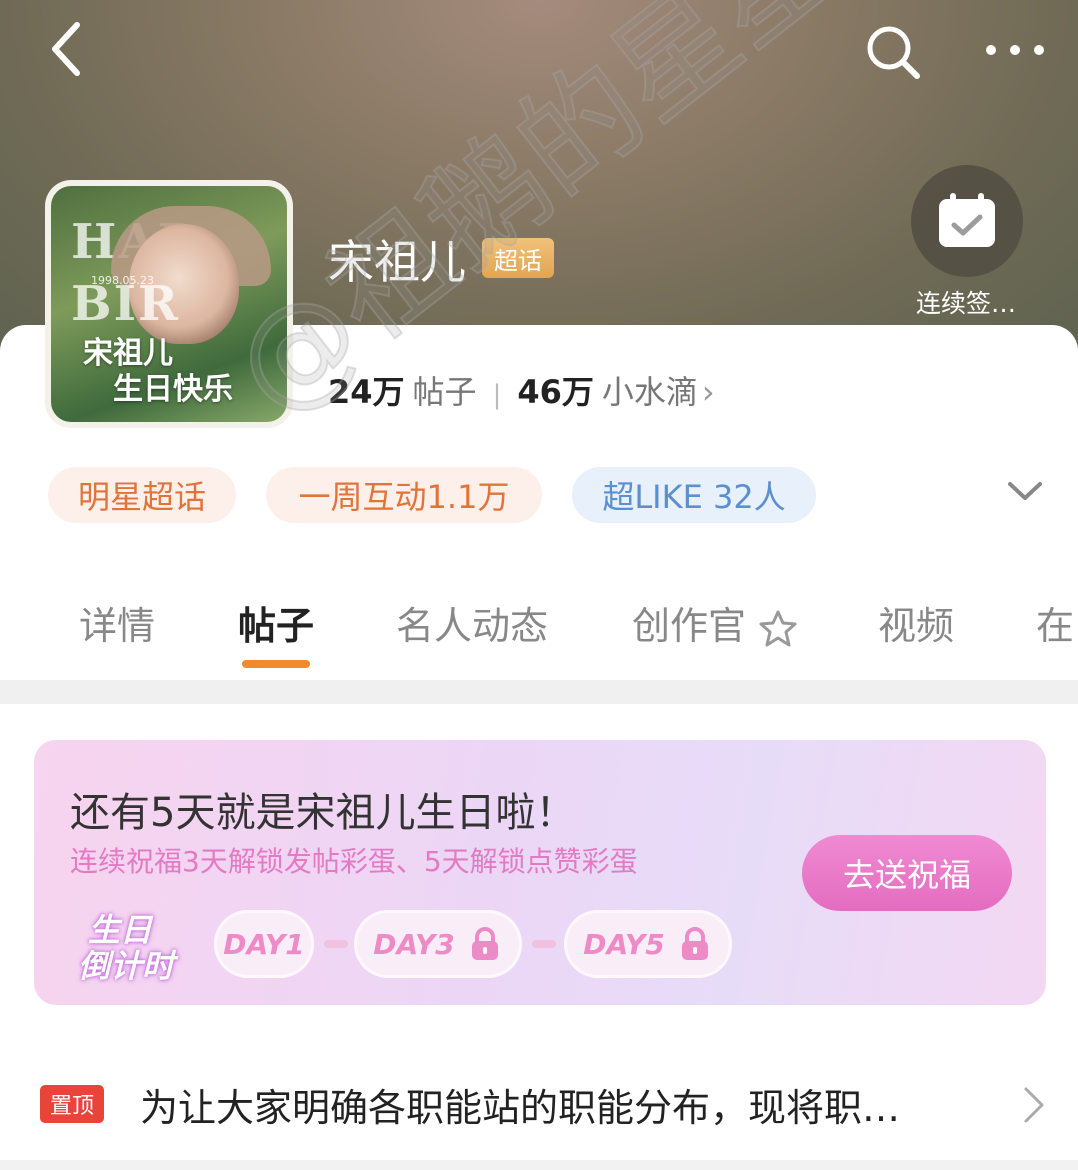 This screenshot has height=1170, width=1078. I want to click on drops-chevron-icon: ›, so click(708, 392).